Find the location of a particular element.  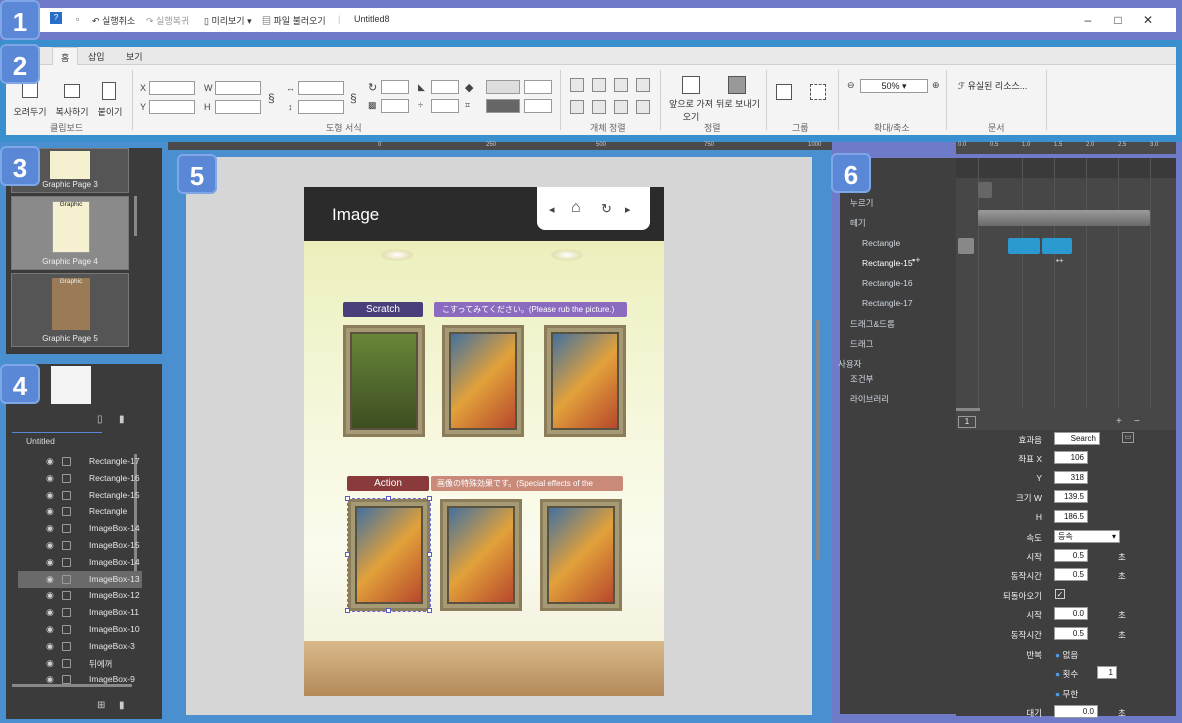

paste-button: 붙이기 is located at coordinates (110, 111).